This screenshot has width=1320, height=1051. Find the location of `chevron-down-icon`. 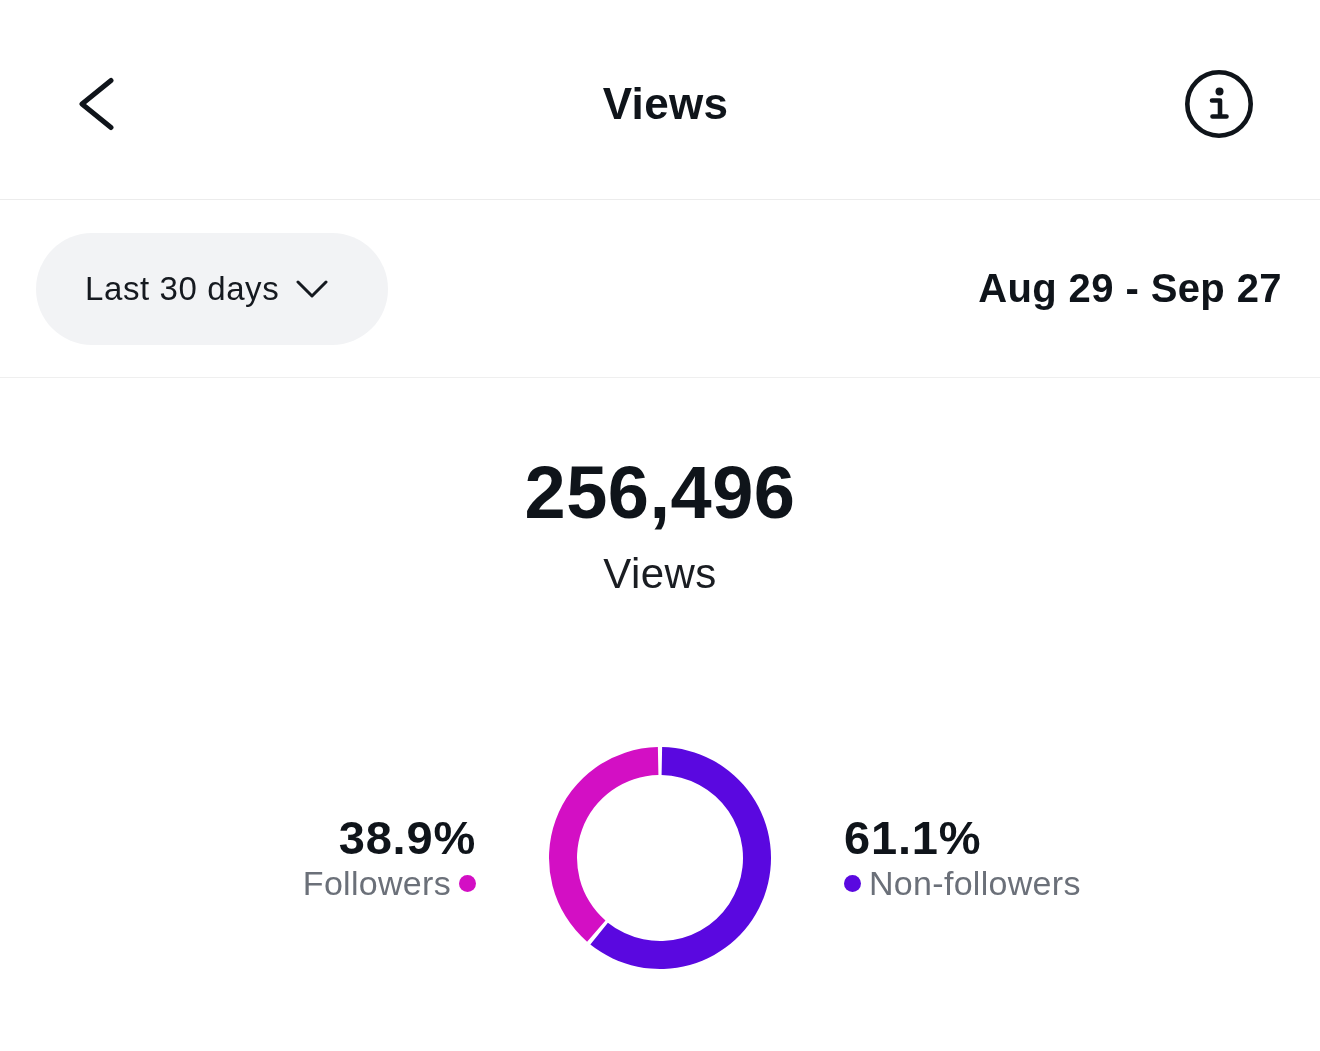

chevron-down-icon is located at coordinates (312, 288).